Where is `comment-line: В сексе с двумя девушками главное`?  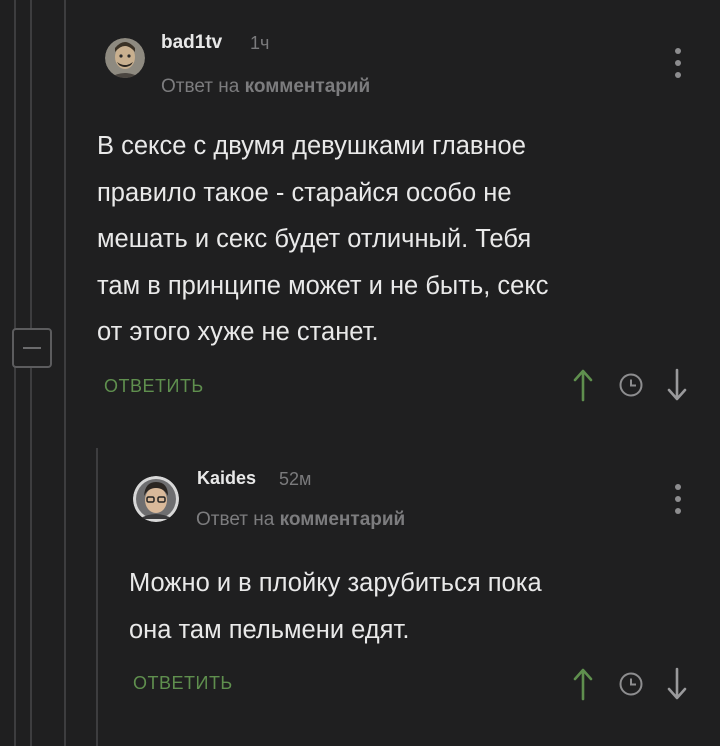
comment-line: В сексе с двумя девушками главное is located at coordinates (311, 146).